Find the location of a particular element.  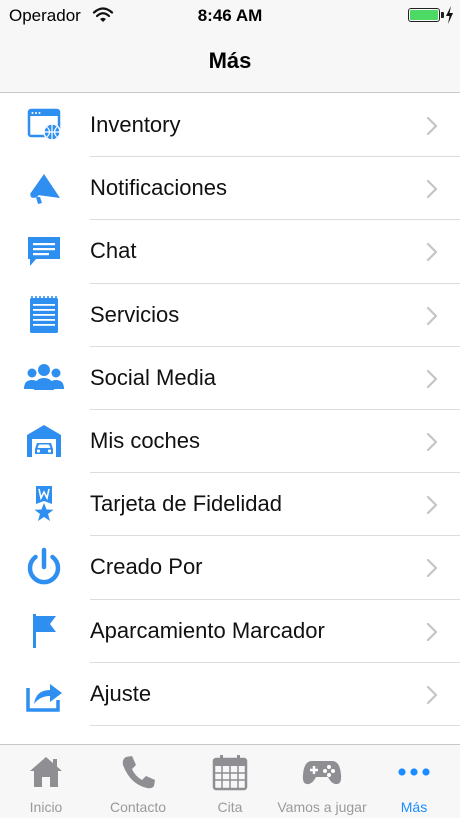

menu-item-creado-por: Creado Por is located at coordinates (230, 568).